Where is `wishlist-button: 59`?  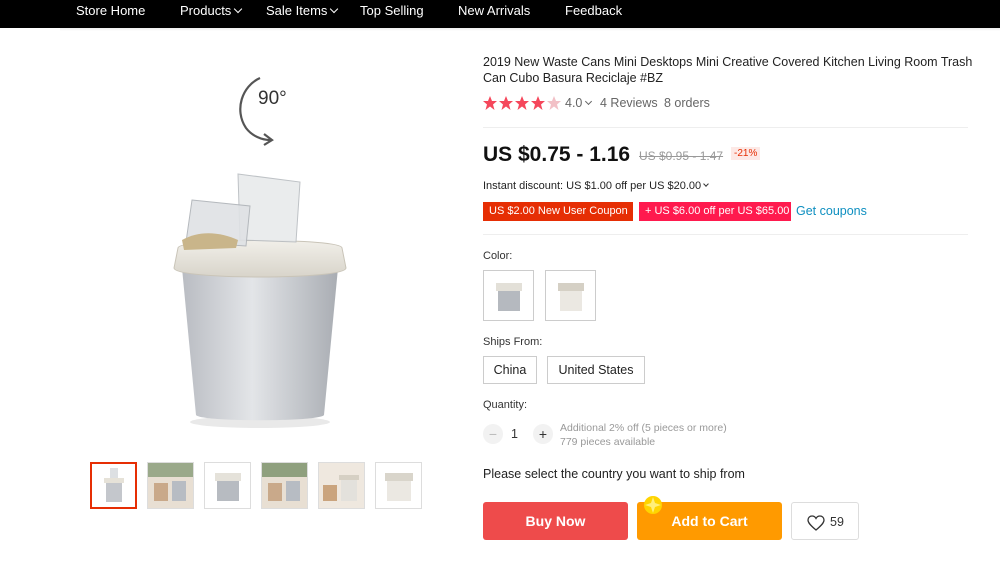
wishlist-button: 59 is located at coordinates (825, 521).